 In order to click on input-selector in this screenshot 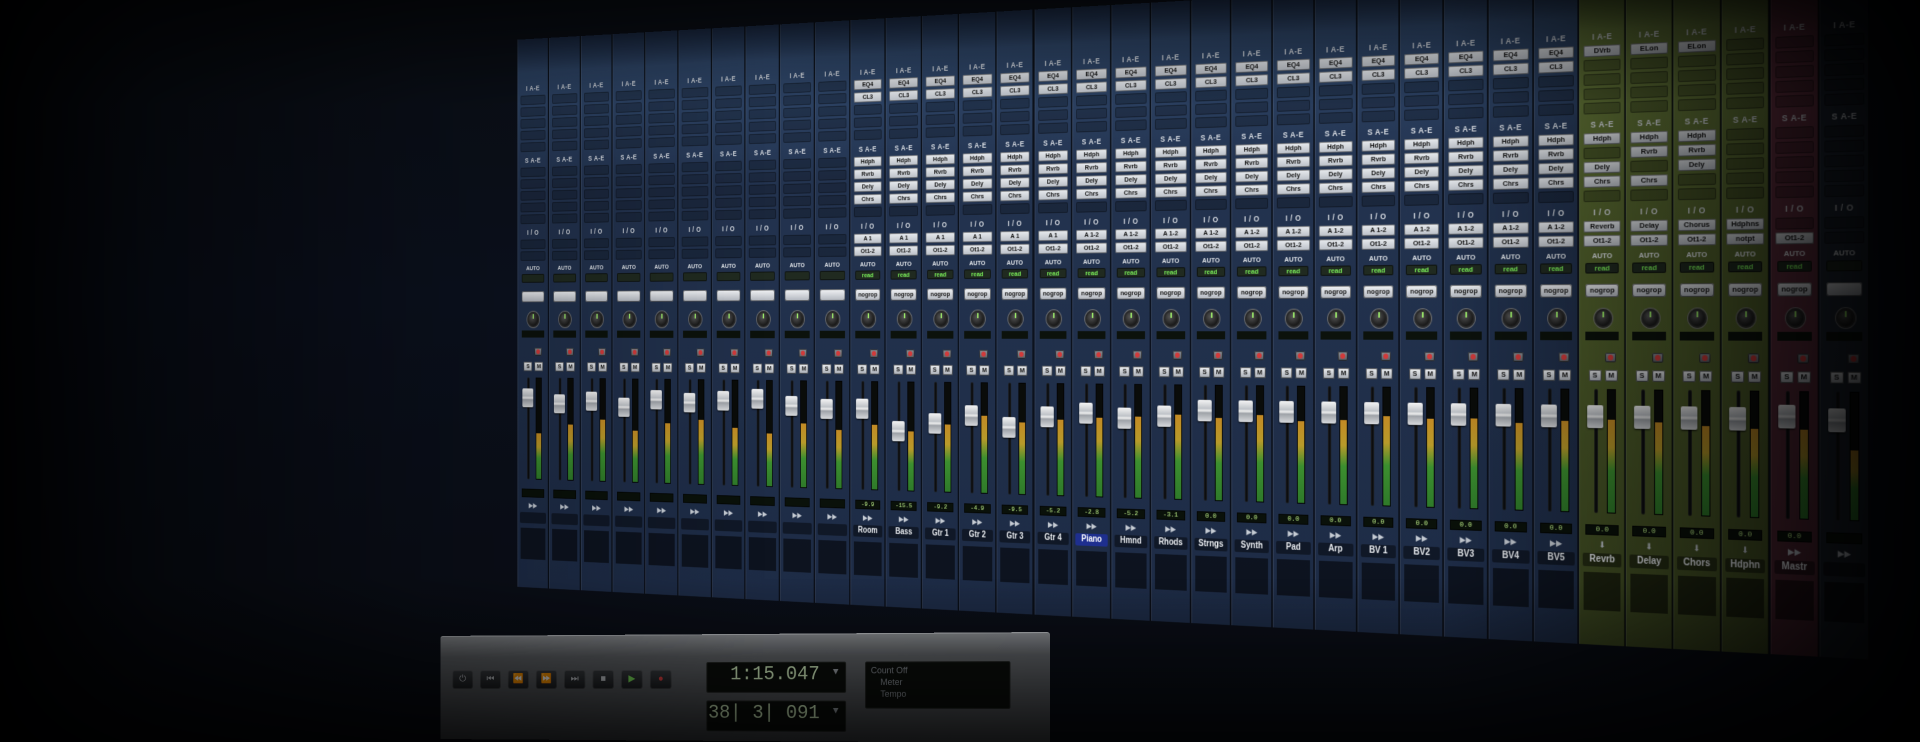, I will do `click(832, 239)`.